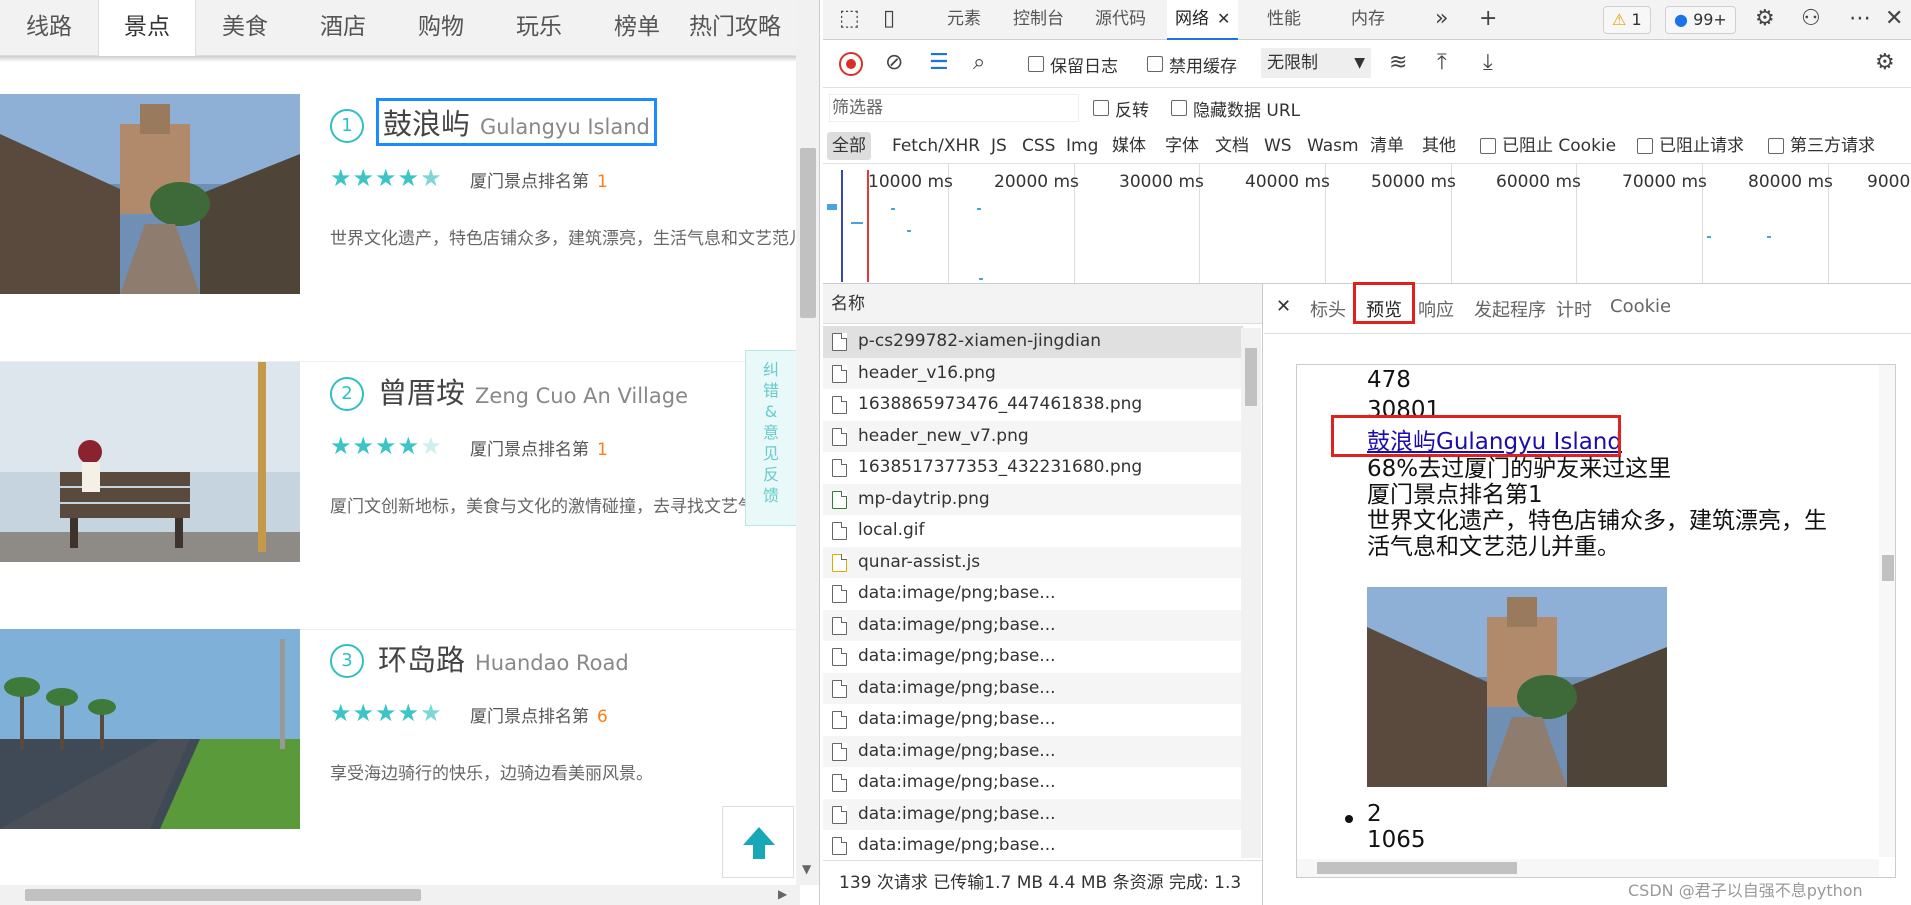  I want to click on export-har-icon: ⤓, so click(1488, 62).